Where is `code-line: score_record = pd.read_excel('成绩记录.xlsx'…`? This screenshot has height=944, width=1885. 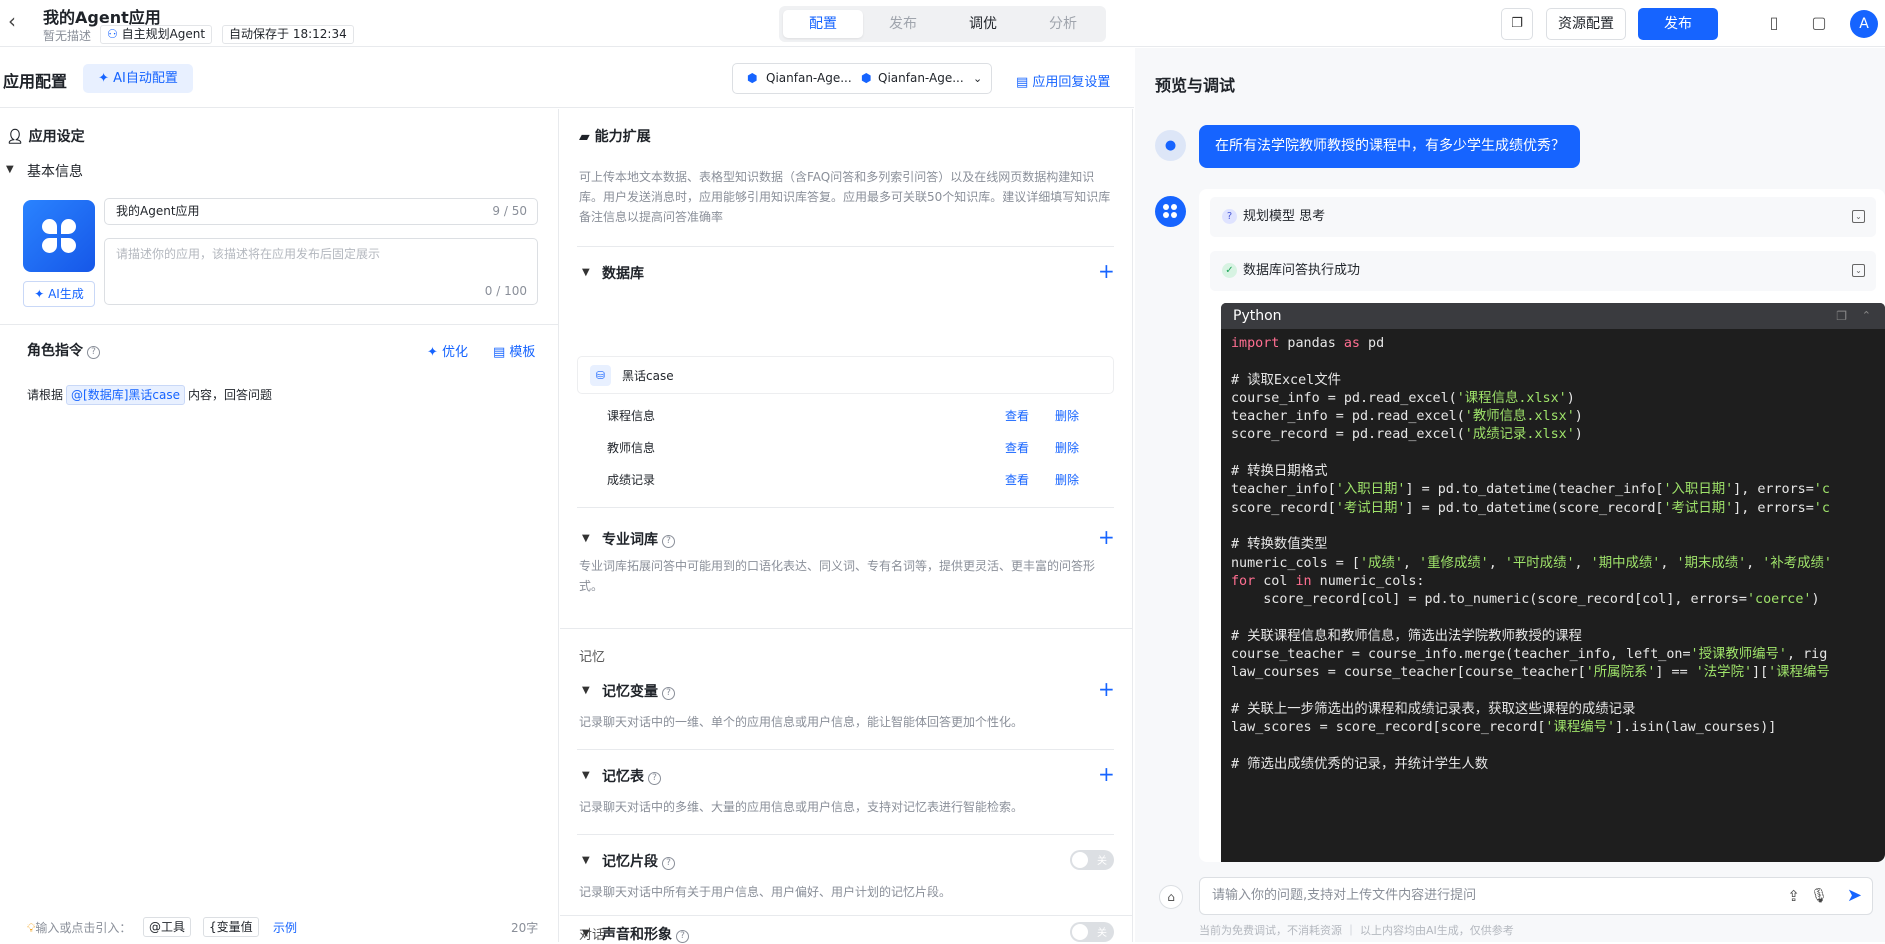 code-line: score_record = pd.read_excel('成绩记录.xlsx'… is located at coordinates (1407, 435).